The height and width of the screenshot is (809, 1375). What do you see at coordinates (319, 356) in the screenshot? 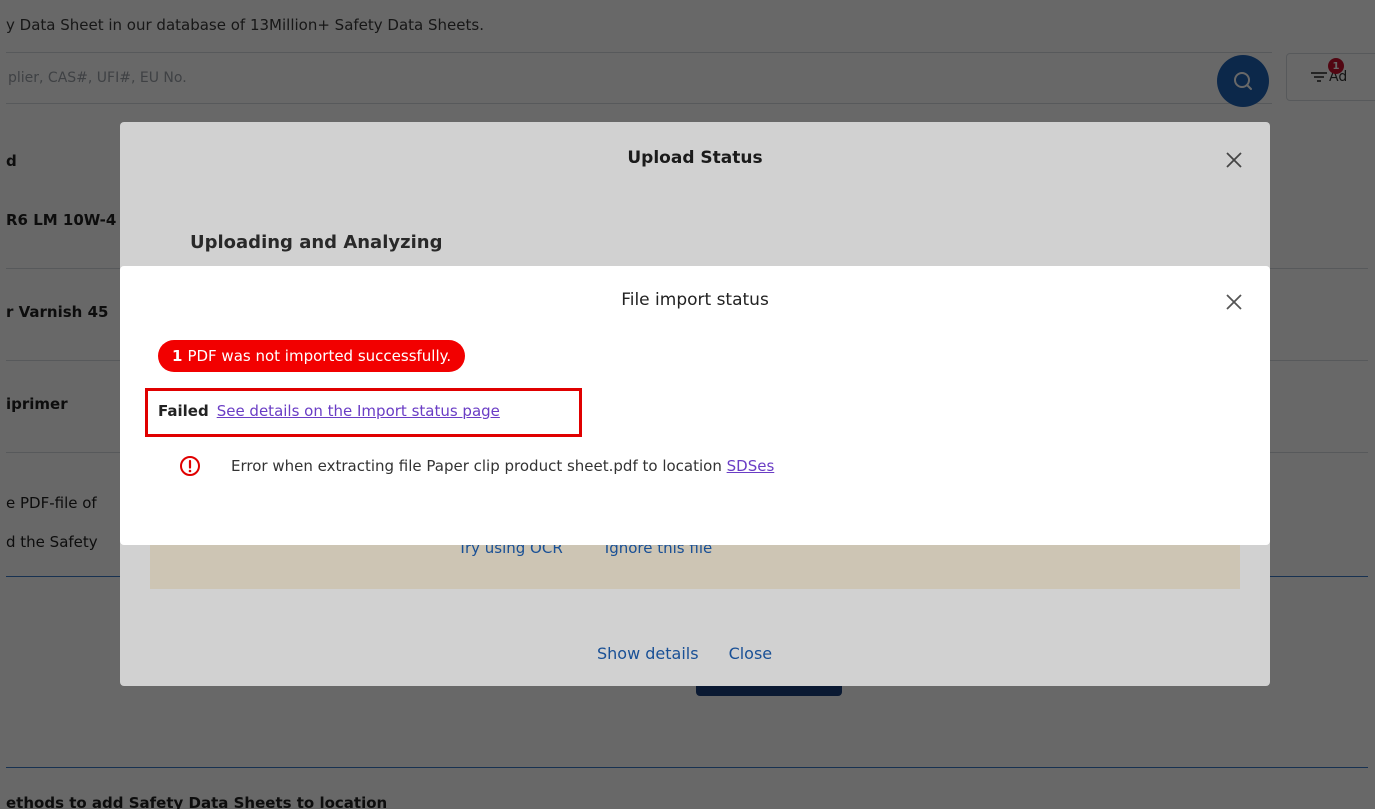
I see `failure-message: PDF was not imported successfully.` at bounding box center [319, 356].